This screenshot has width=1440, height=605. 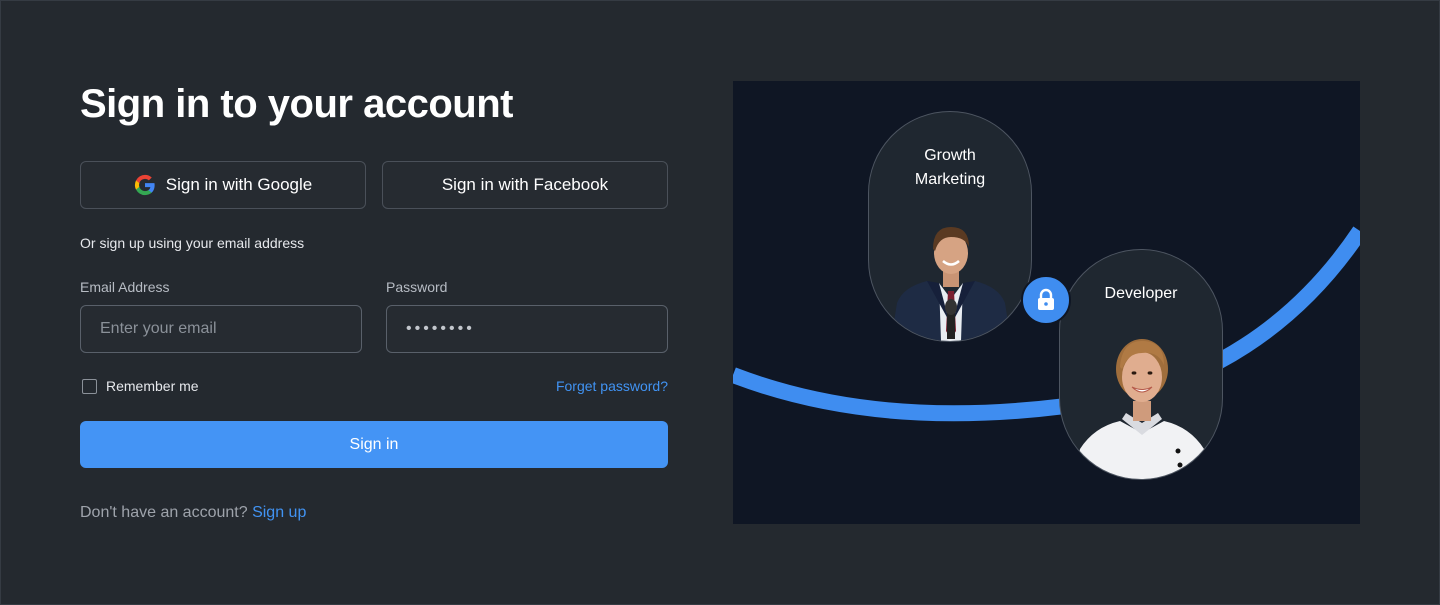 What do you see at coordinates (296, 104) in the screenshot?
I see `page-title: Sign in to your account` at bounding box center [296, 104].